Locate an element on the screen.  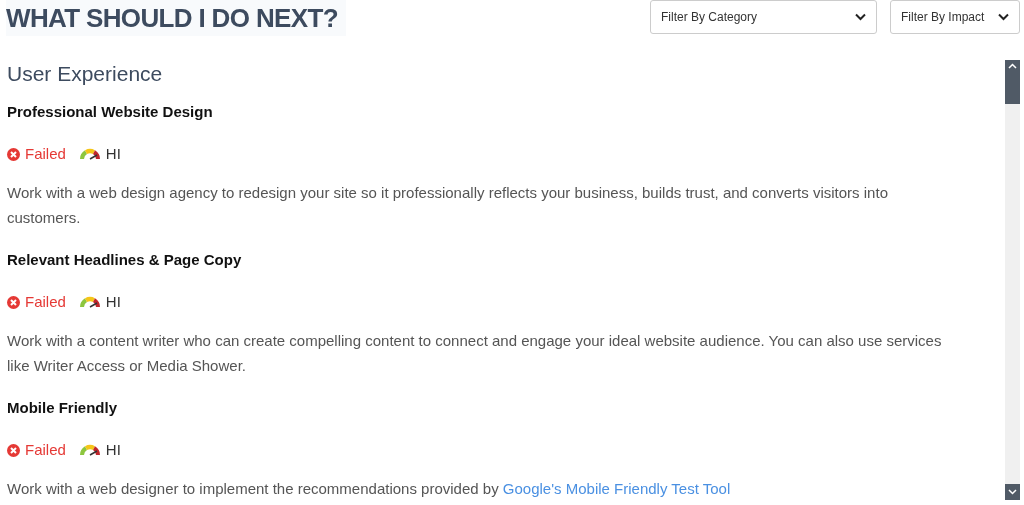
filter-dropdown: Filter By Category is located at coordinates (763, 17).